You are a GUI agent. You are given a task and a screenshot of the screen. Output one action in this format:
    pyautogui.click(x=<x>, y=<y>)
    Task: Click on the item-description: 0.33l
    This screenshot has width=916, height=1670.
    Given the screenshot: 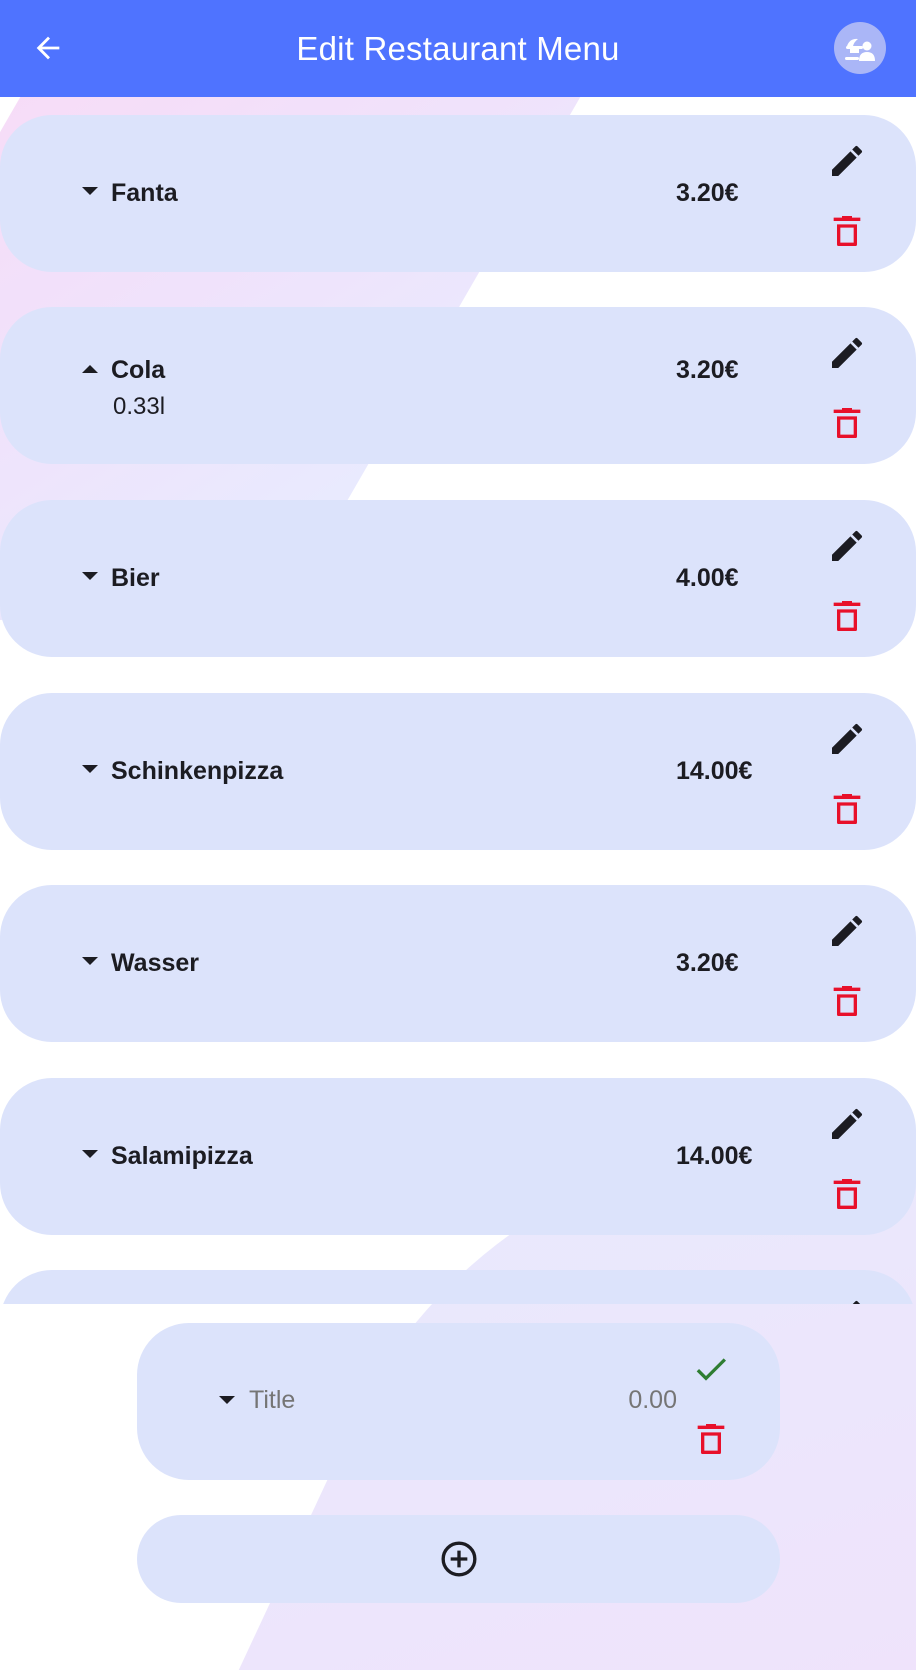 What is the action you would take?
    pyautogui.click(x=139, y=406)
    